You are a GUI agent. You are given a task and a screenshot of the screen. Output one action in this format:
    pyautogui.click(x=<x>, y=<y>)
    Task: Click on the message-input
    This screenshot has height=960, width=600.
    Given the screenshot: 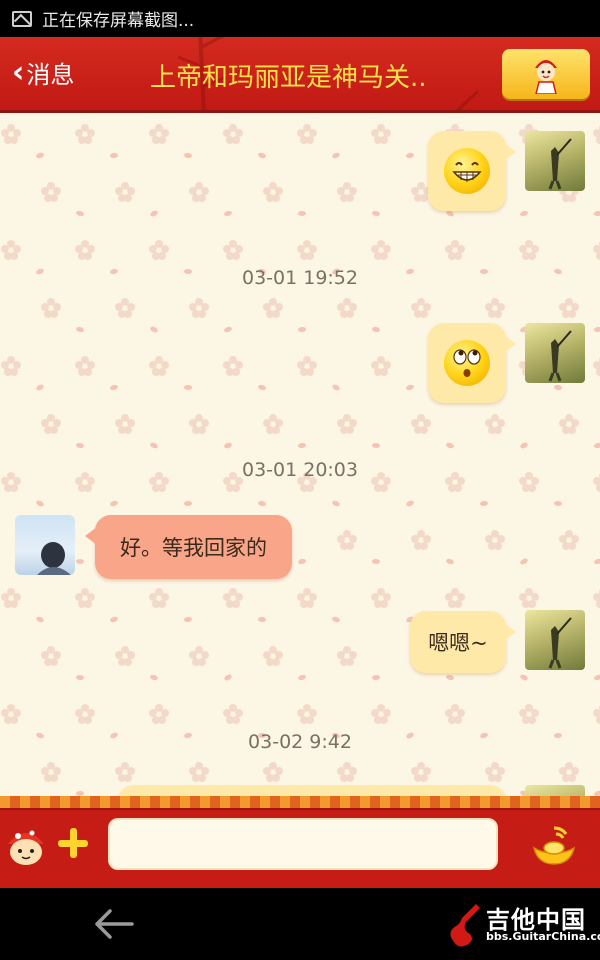 What is the action you would take?
    pyautogui.click(x=303, y=844)
    